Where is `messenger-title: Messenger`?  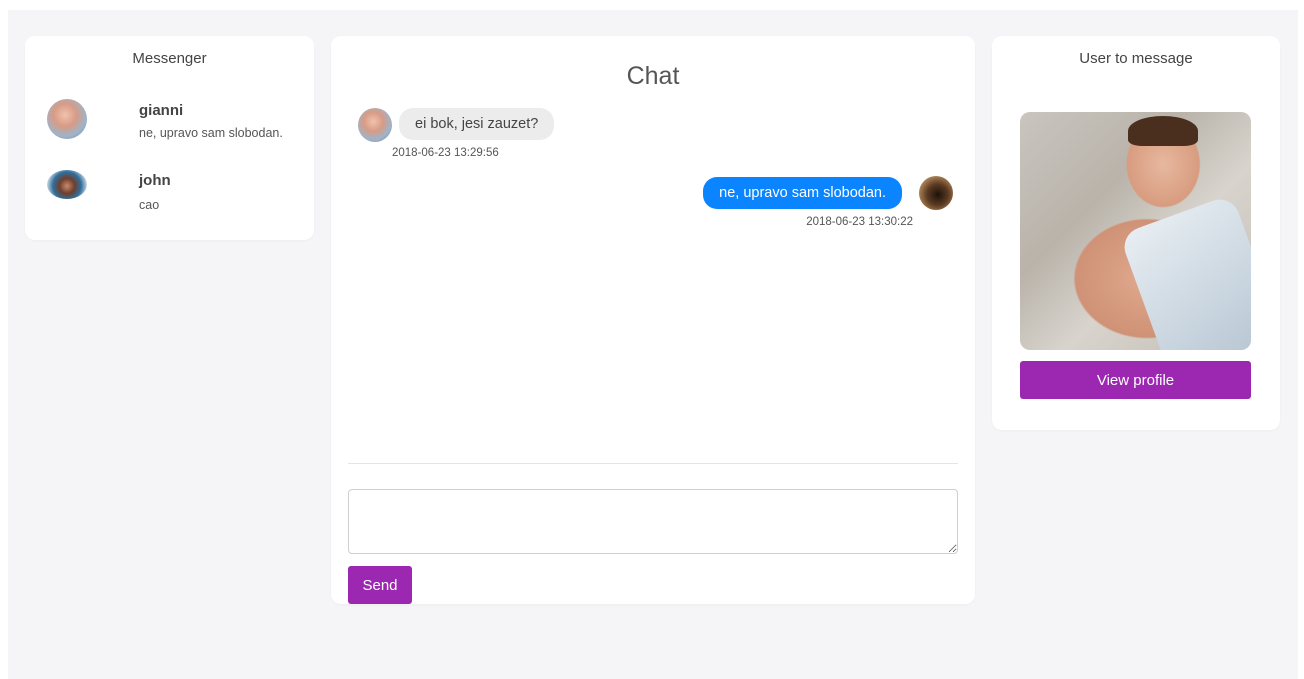
messenger-title: Messenger is located at coordinates (169, 58).